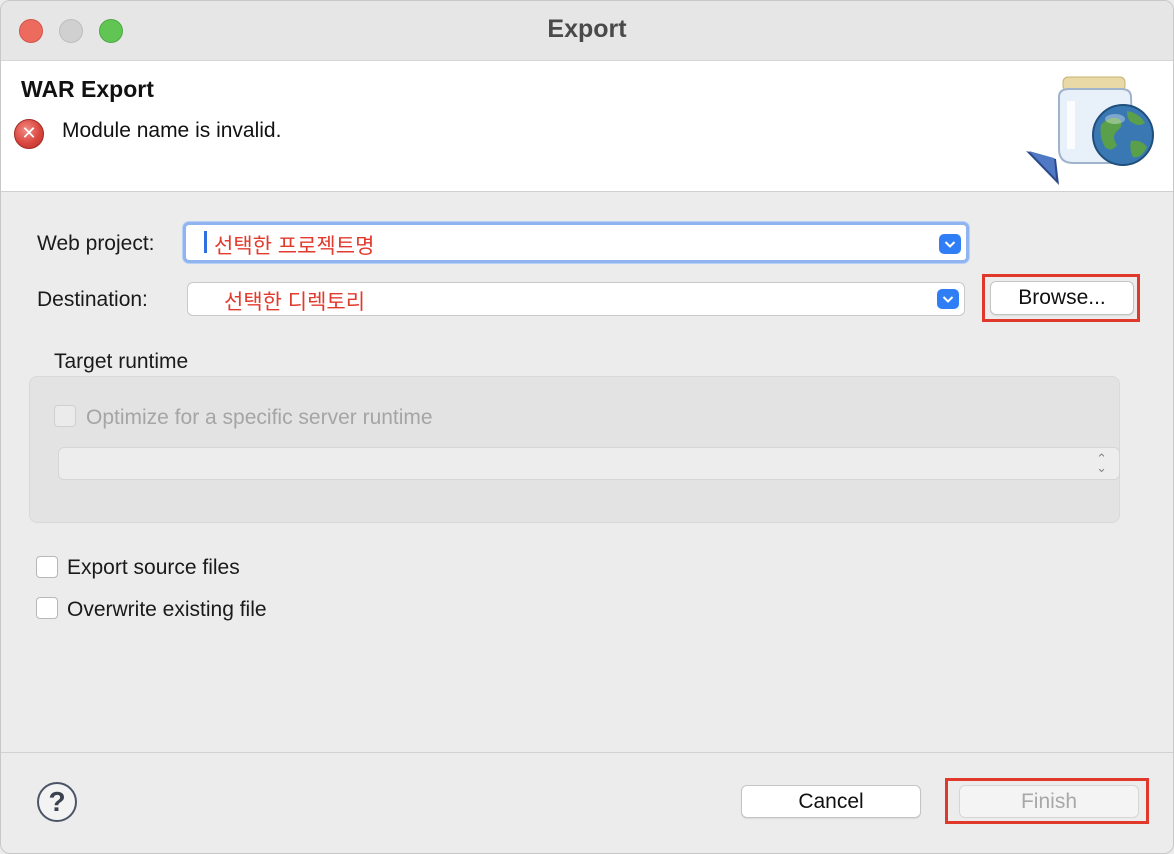 This screenshot has width=1174, height=854. Describe the element at coordinates (1101, 463) in the screenshot. I see `up-down-arrows-icon: ⌃ ⌄` at that location.